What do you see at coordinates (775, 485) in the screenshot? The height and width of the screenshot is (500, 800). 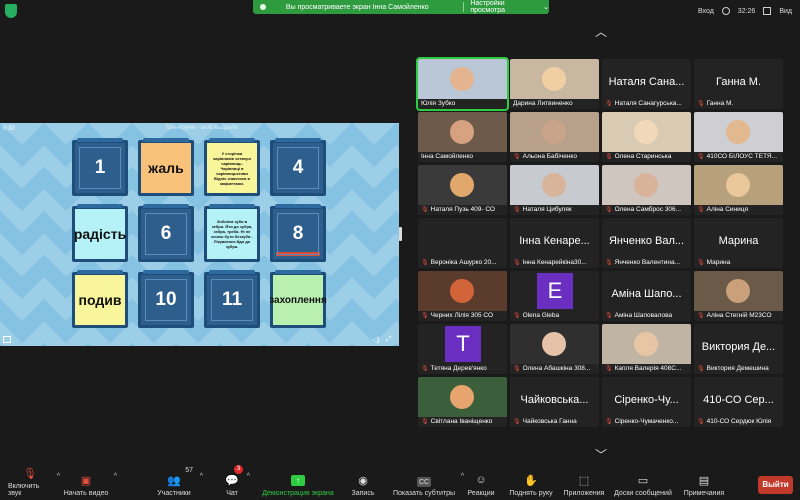 I see `leave-button: Выйти` at bounding box center [775, 485].